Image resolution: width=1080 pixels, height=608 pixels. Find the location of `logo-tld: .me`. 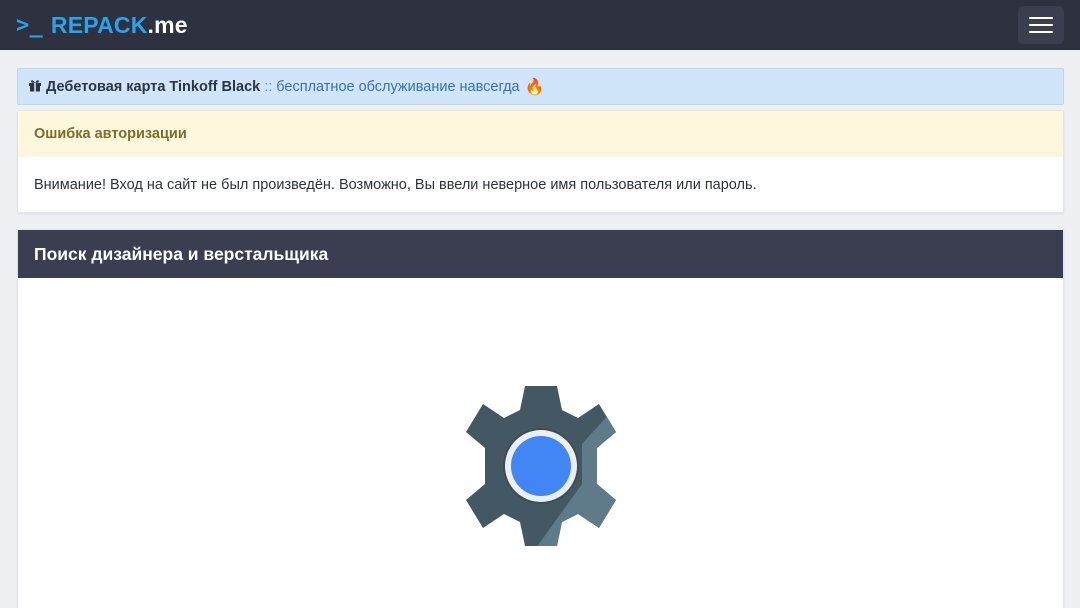

logo-tld: .me is located at coordinates (167, 24).